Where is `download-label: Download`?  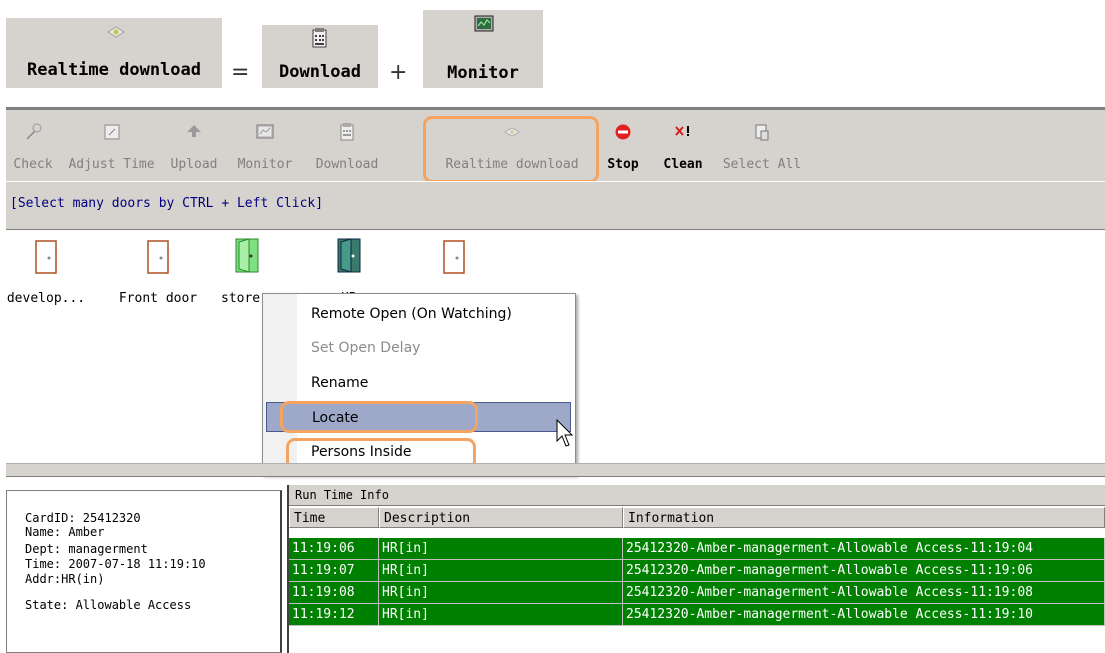
download-label: Download is located at coordinates (347, 164).